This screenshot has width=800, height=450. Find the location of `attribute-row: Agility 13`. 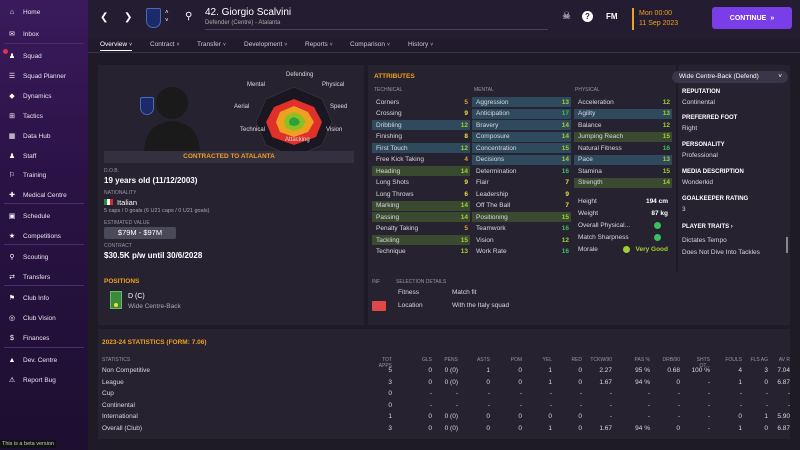

attribute-row: Agility 13 is located at coordinates (623, 113).